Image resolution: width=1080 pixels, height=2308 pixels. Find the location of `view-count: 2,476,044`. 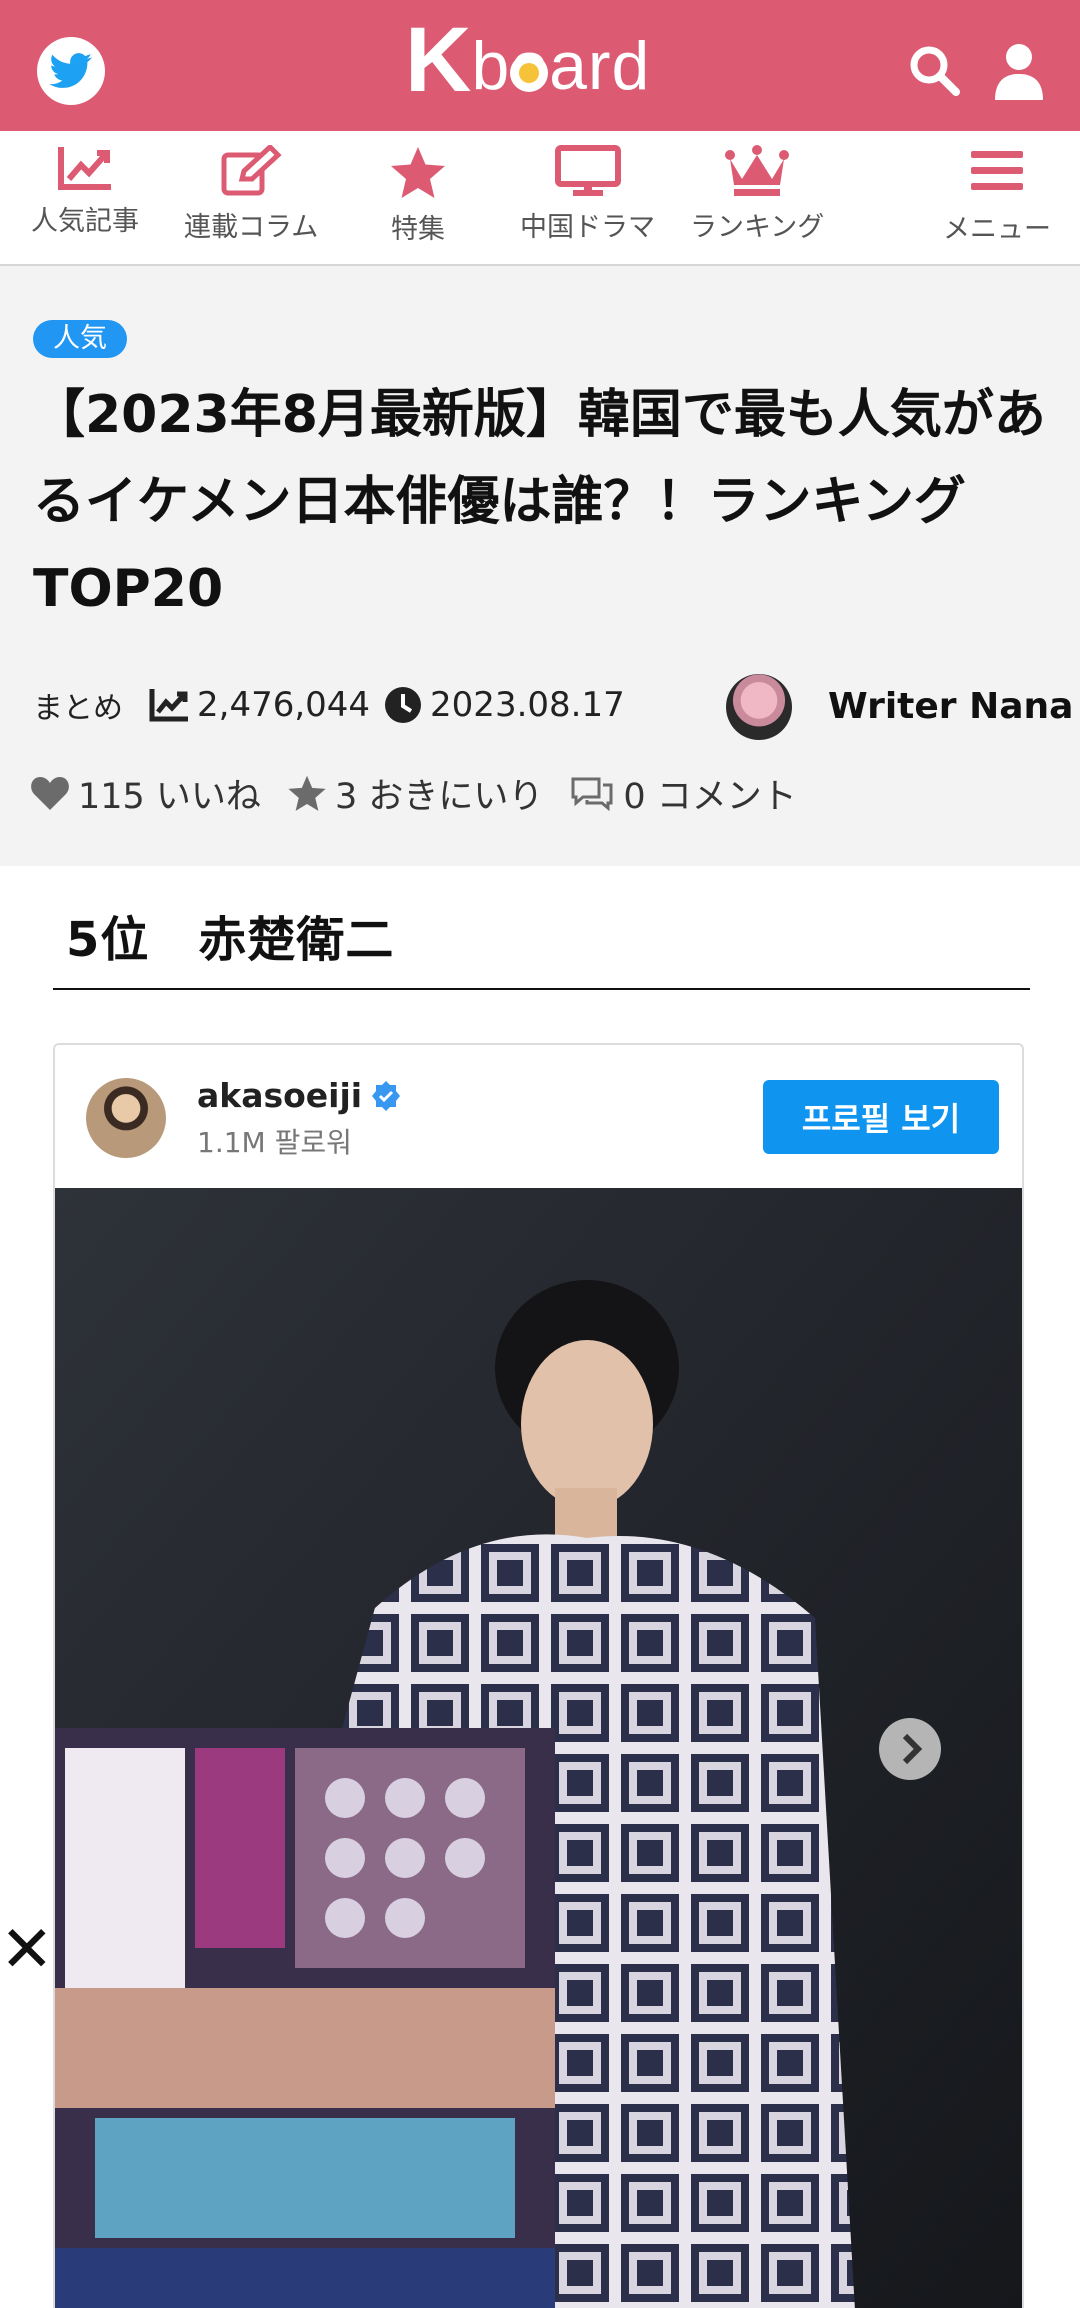

view-count: 2,476,044 is located at coordinates (284, 705).